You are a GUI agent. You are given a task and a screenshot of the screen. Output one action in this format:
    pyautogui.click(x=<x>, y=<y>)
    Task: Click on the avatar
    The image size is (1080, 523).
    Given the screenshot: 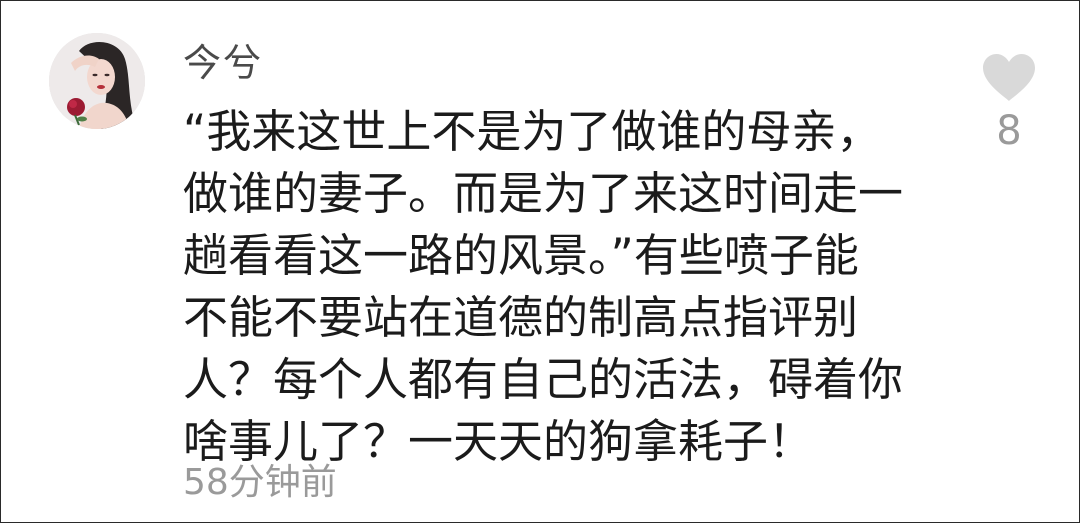 What is the action you would take?
    pyautogui.click(x=97, y=81)
    